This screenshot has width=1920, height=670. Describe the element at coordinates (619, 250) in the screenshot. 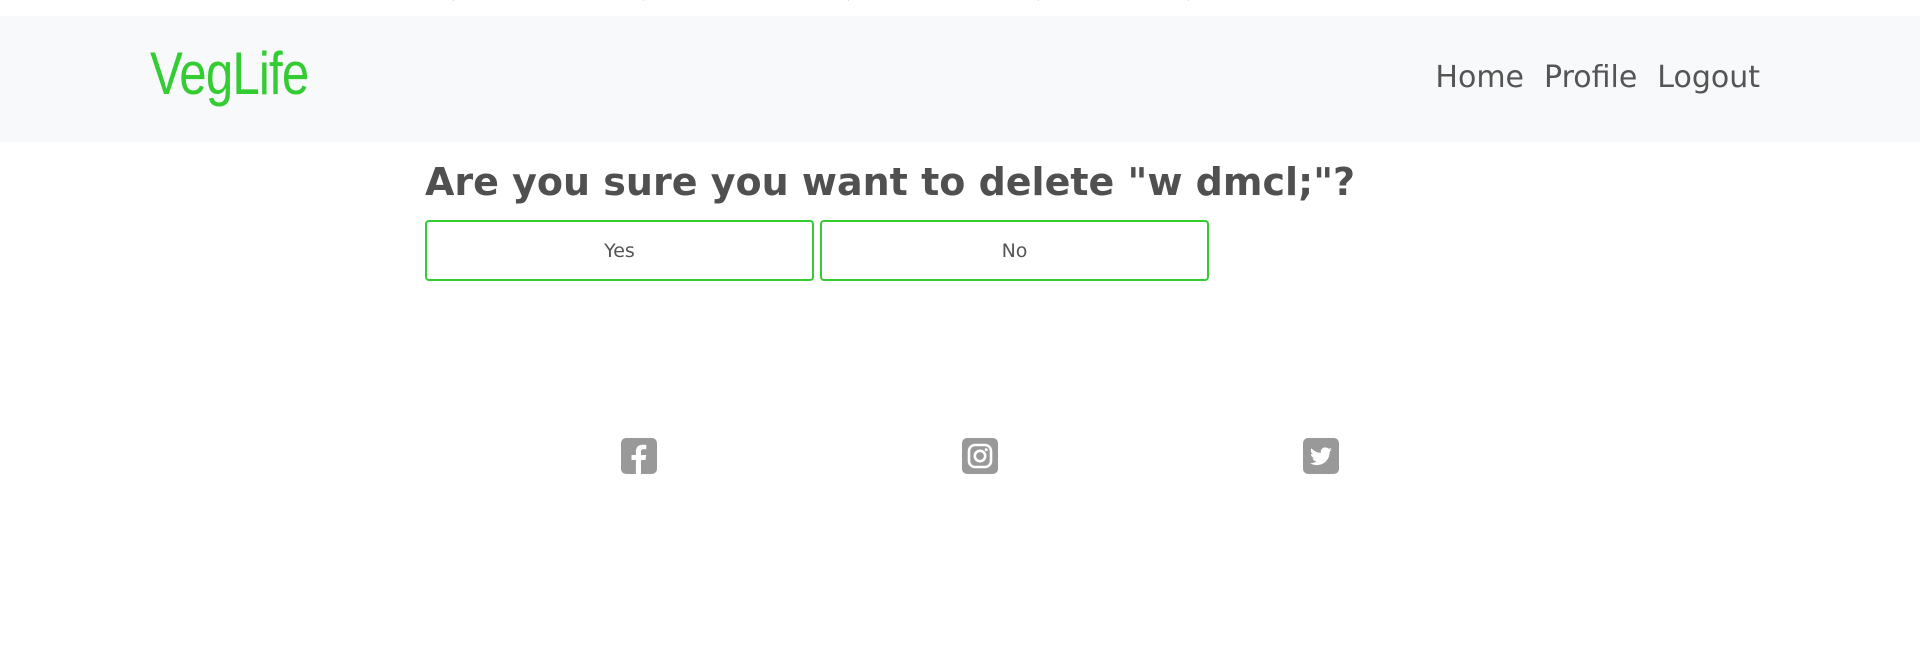

I see `yes-button: Yes` at that location.